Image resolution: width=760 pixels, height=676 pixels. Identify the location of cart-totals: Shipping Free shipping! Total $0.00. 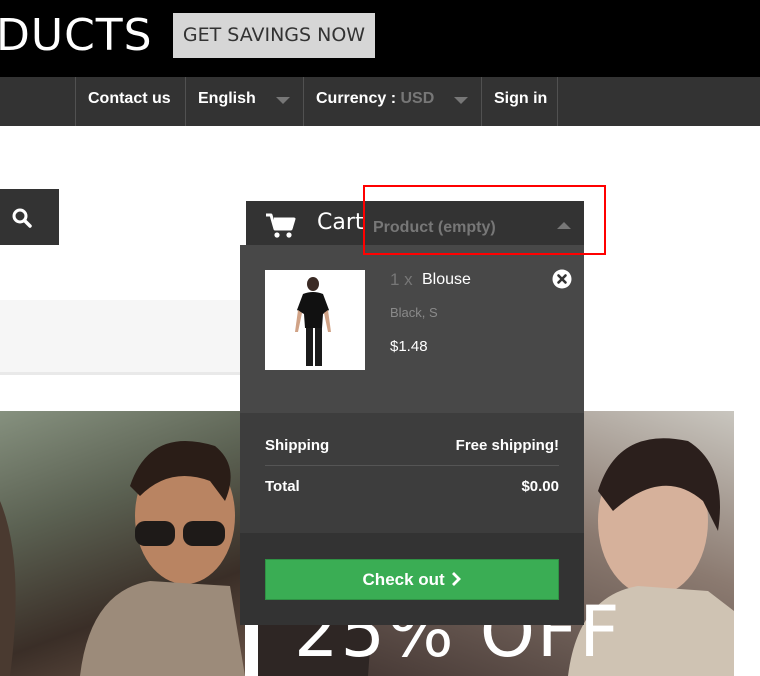
(412, 473).